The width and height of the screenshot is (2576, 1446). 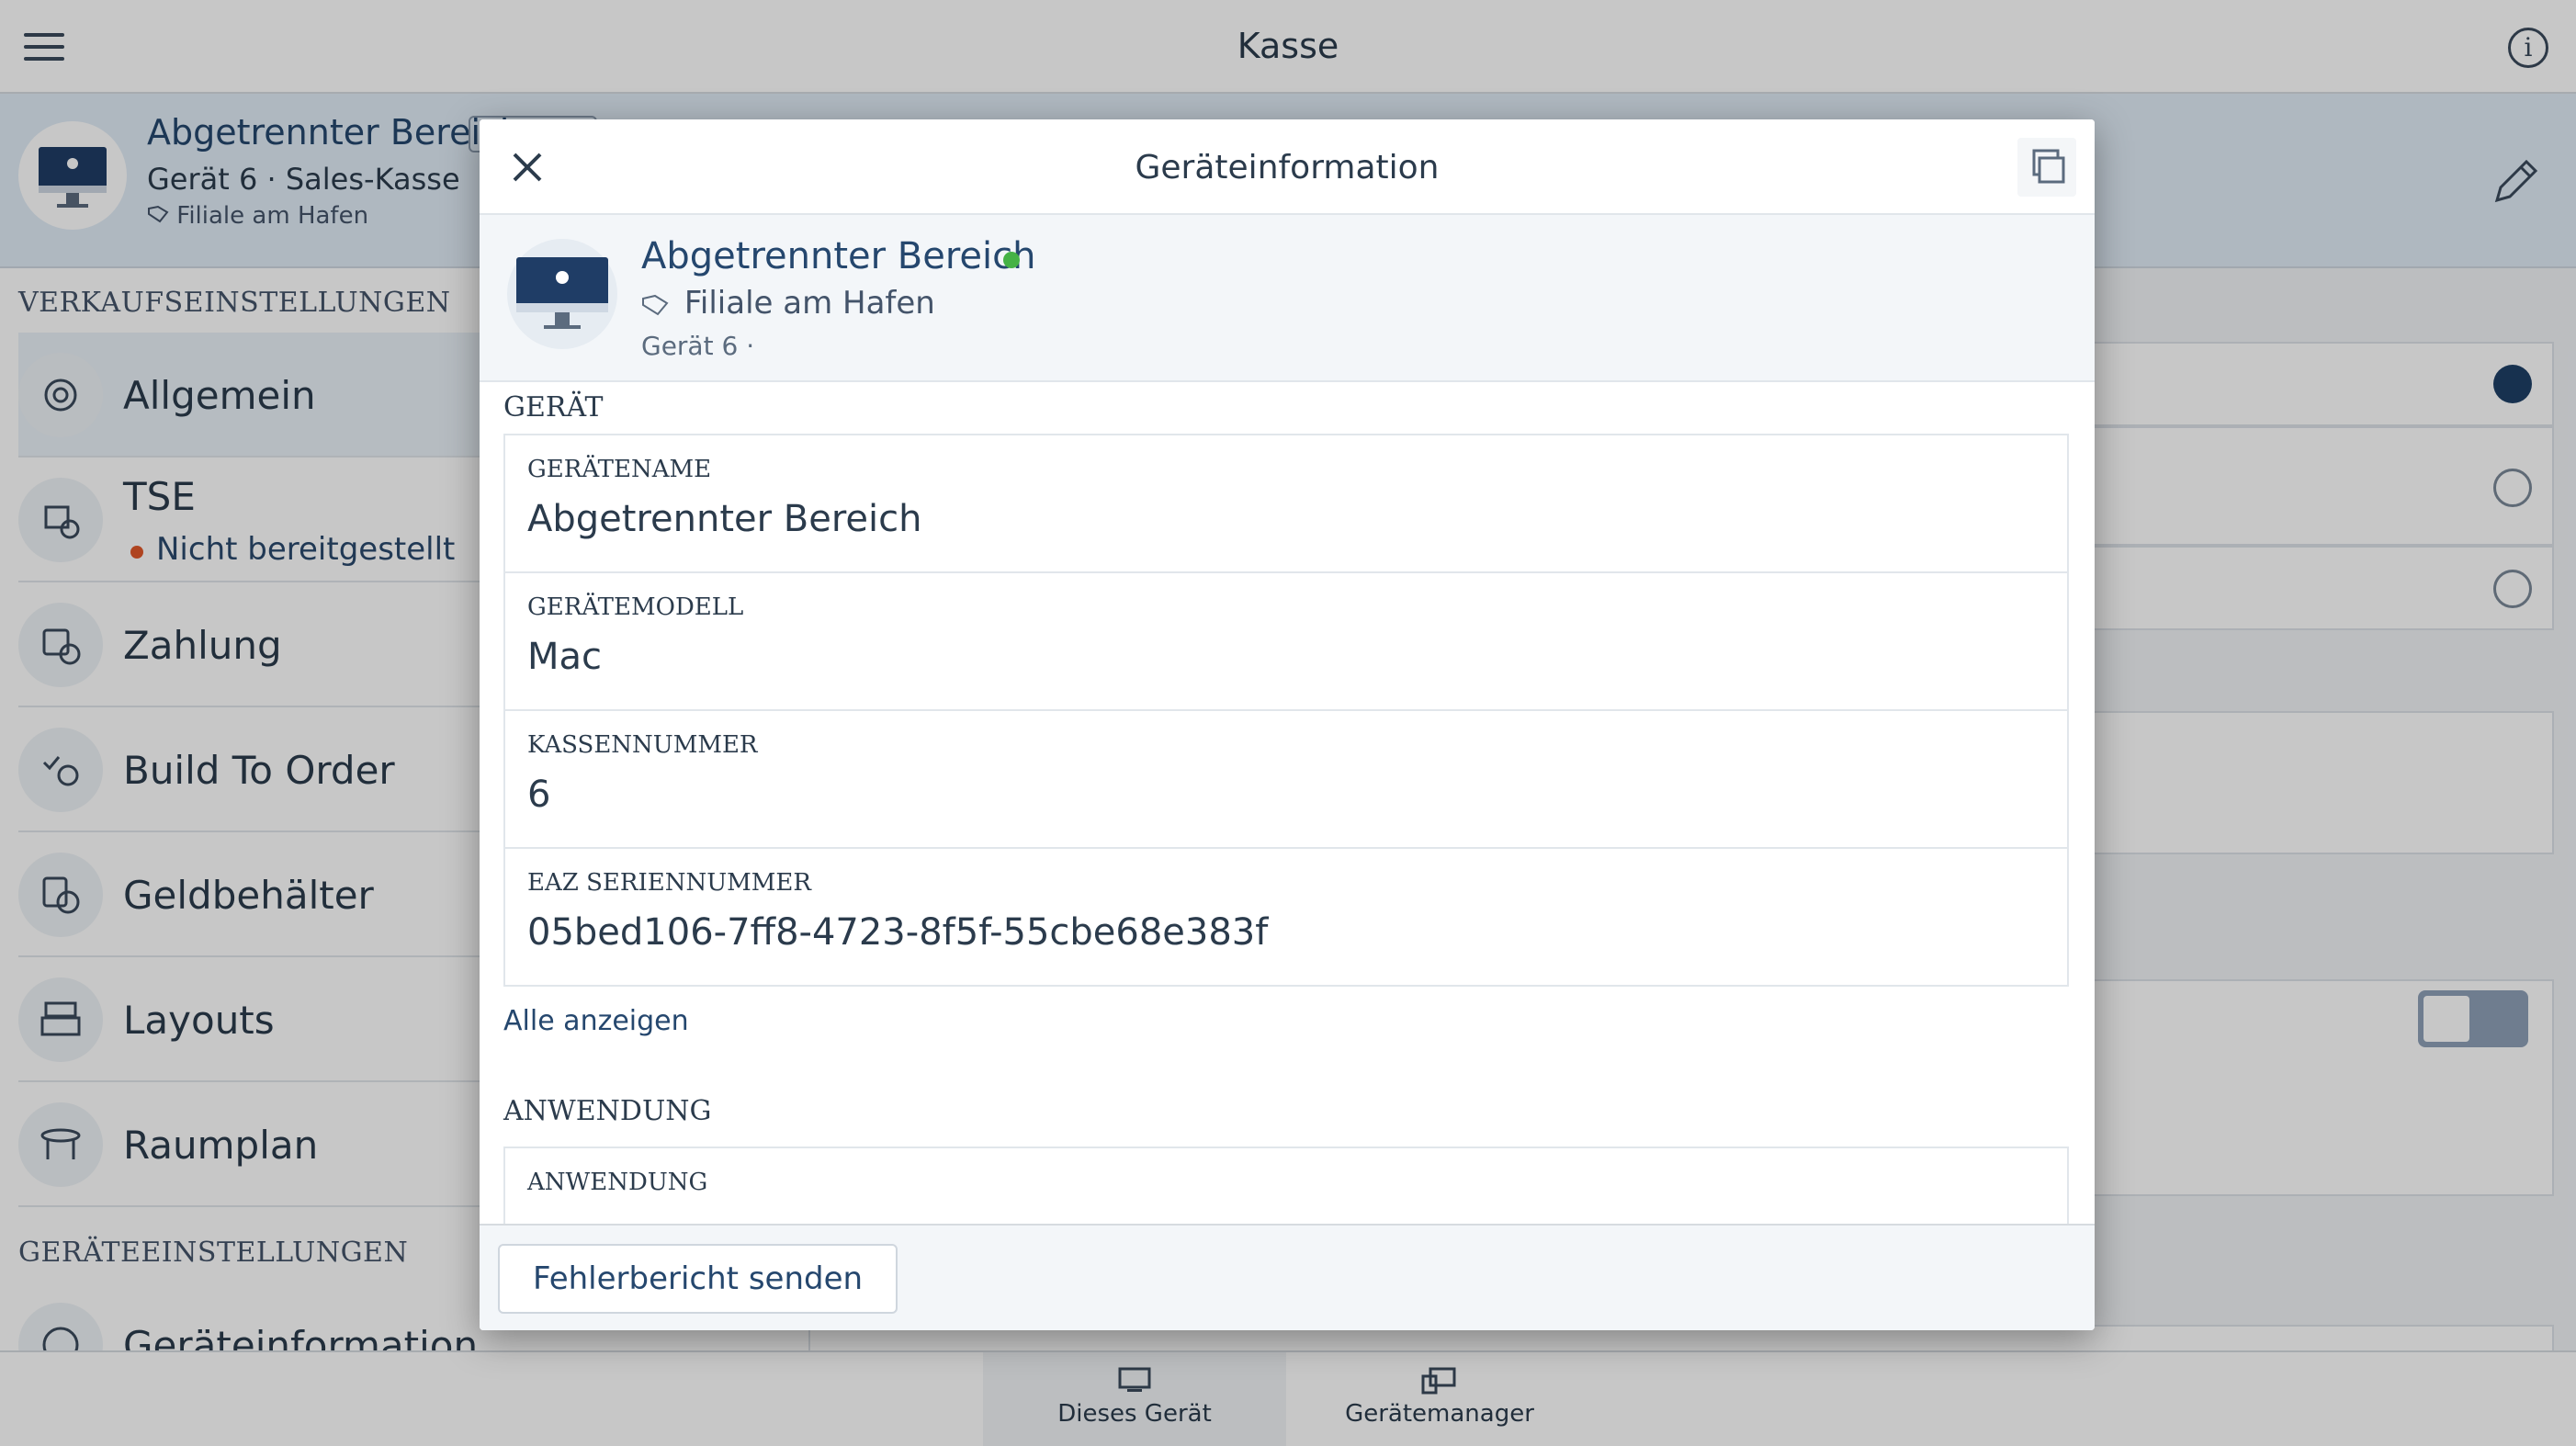 What do you see at coordinates (565, 657) in the screenshot?
I see `field-value: Mac` at bounding box center [565, 657].